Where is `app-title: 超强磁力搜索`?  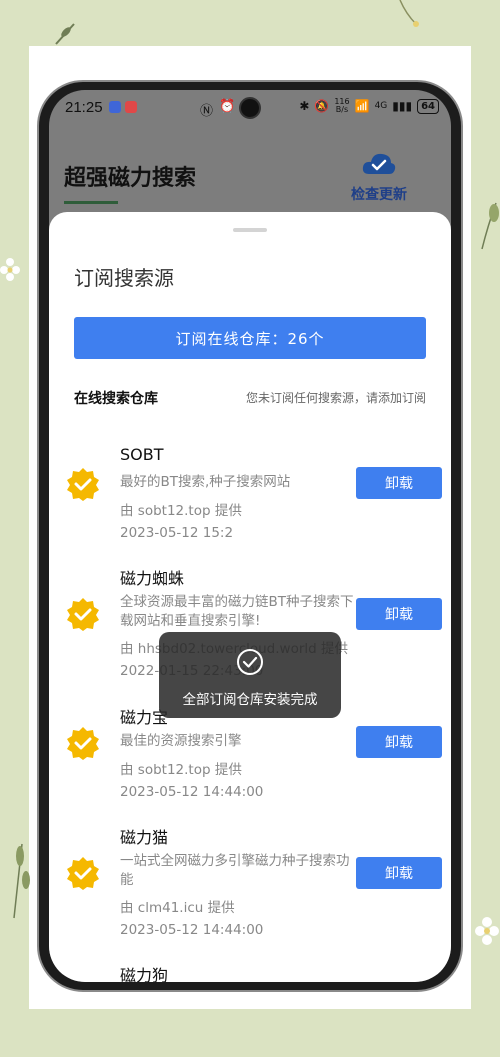 app-title: 超强磁力搜索 is located at coordinates (130, 178).